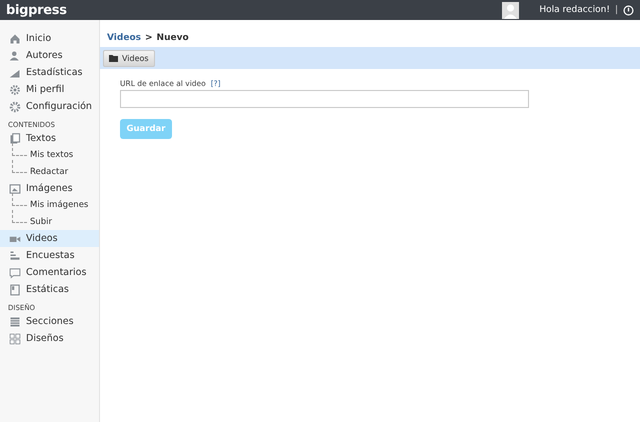 Image resolution: width=640 pixels, height=422 pixels. What do you see at coordinates (49, 272) in the screenshot?
I see `sidebar-item: Comentarios` at bounding box center [49, 272].